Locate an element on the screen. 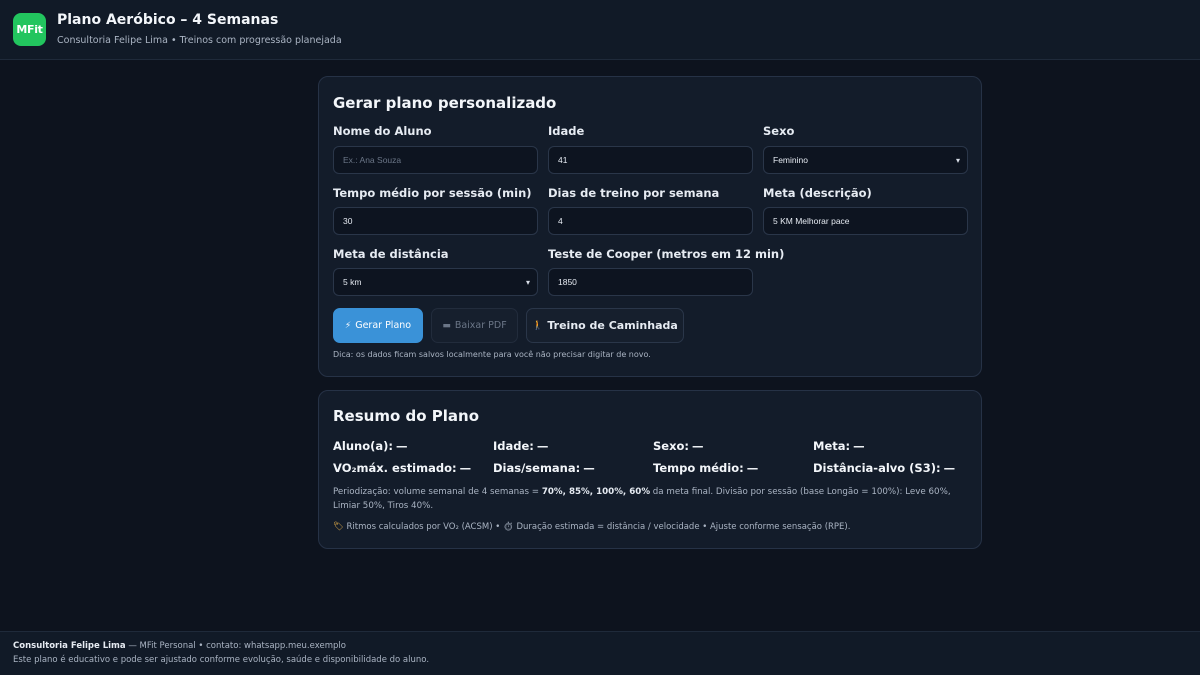 The image size is (1200, 675). summary-dias-label: Dias/semana: is located at coordinates (537, 468).